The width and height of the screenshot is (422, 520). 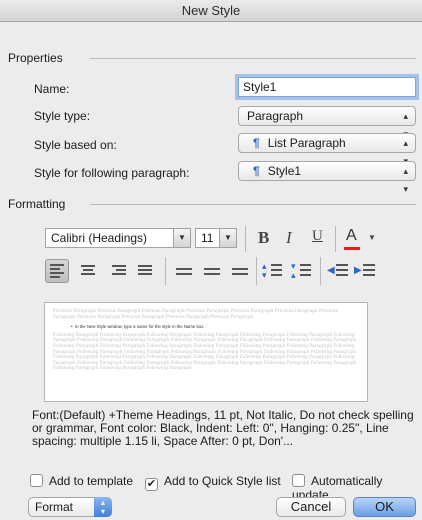 What do you see at coordinates (263, 238) in the screenshot?
I see `bold-button: B` at bounding box center [263, 238].